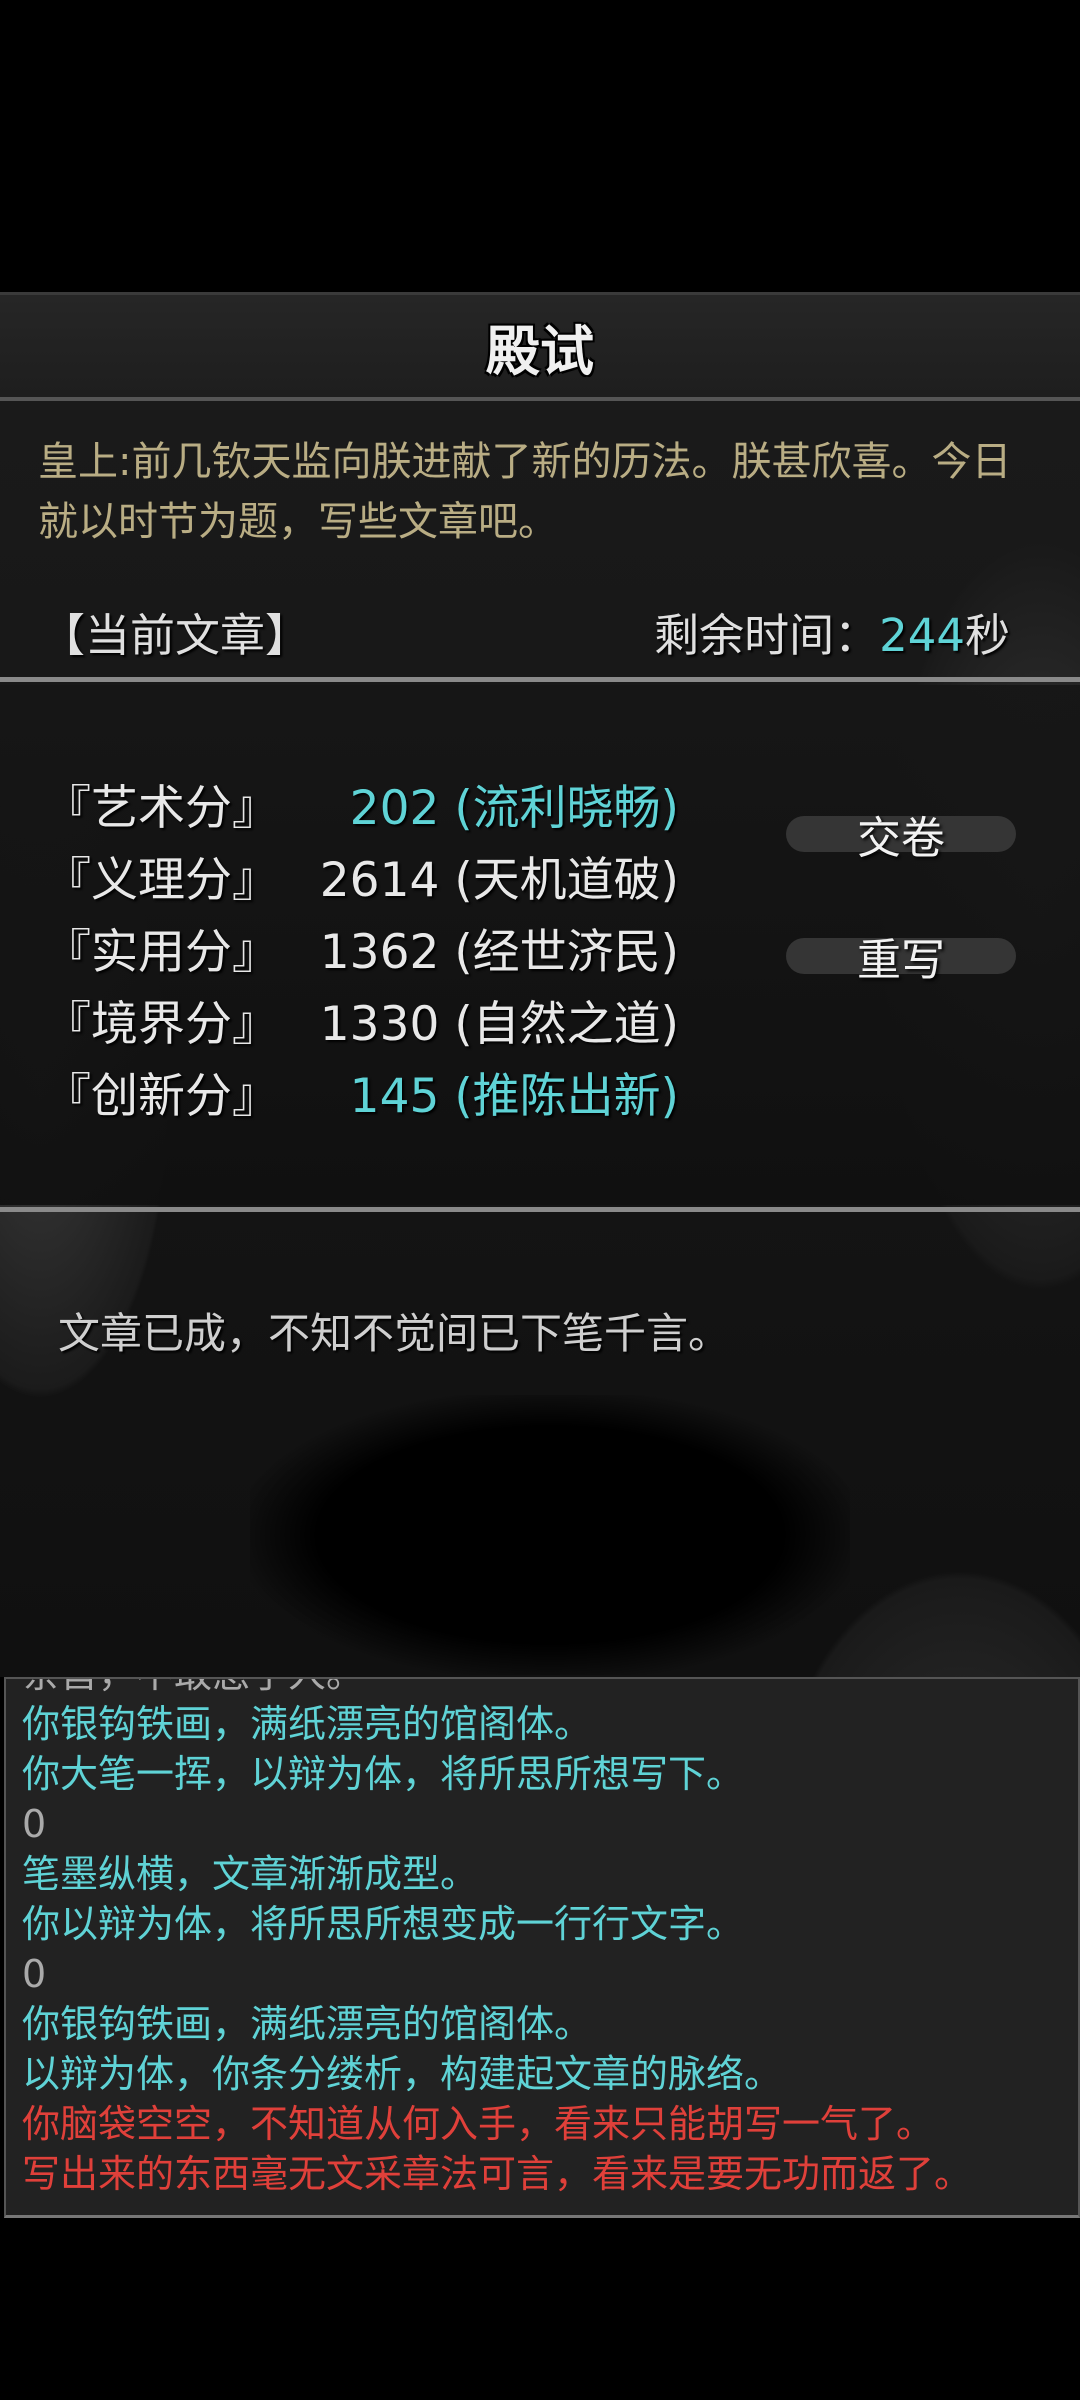 This screenshot has height=2400, width=1080. What do you see at coordinates (497, 2174) in the screenshot?
I see `log-line: 写出来的东西毫无文采章法可言，看来是要无功而返了。` at bounding box center [497, 2174].